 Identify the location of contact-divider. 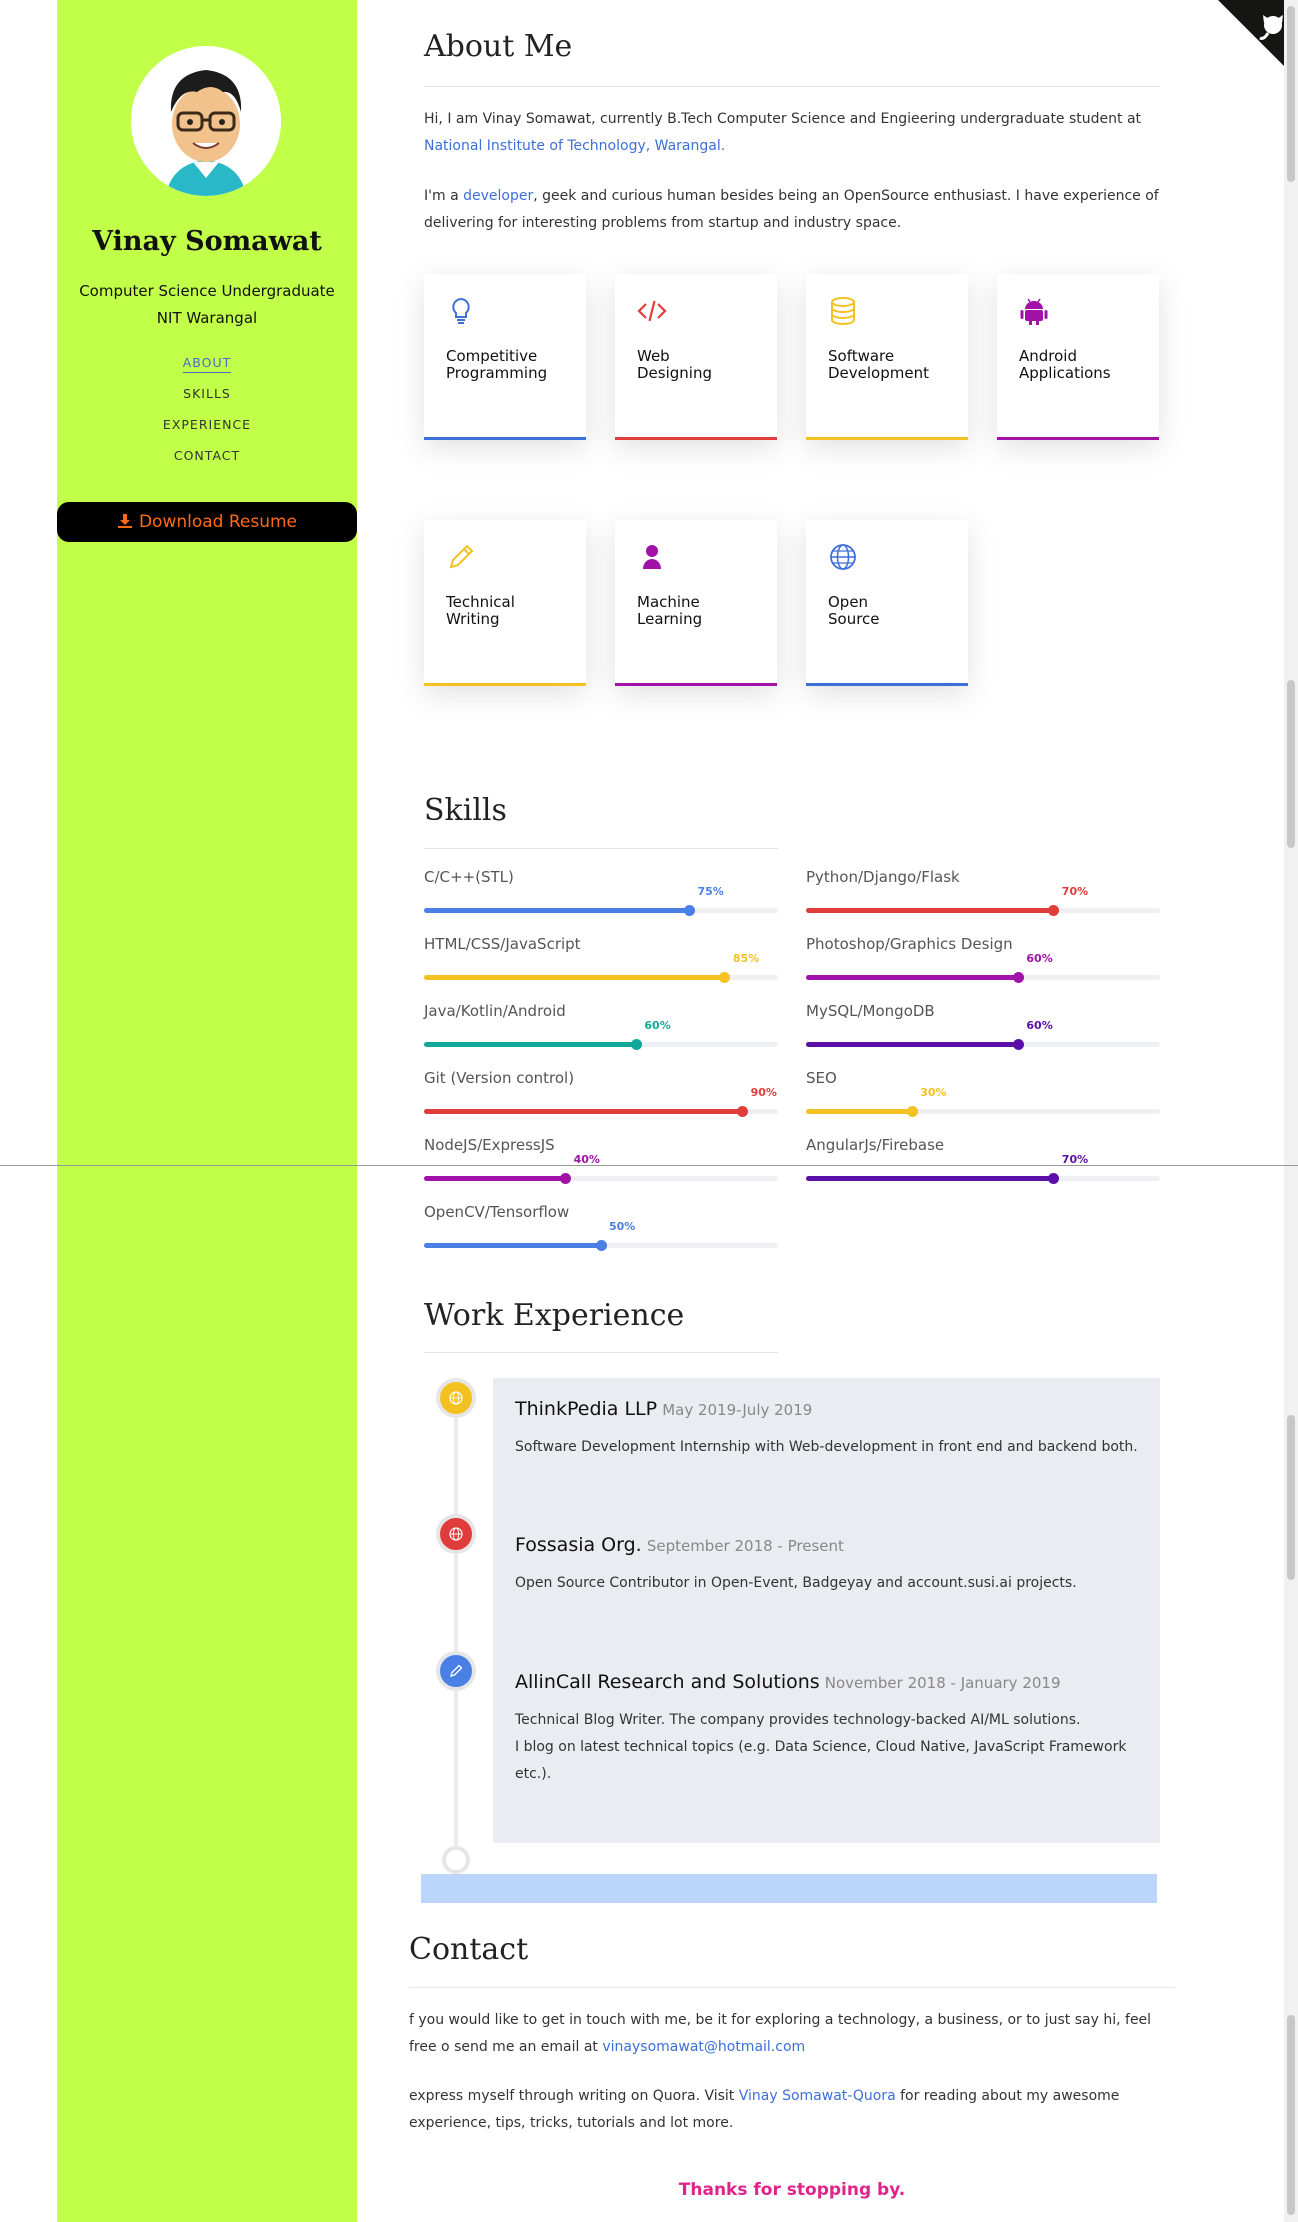
(792, 1987).